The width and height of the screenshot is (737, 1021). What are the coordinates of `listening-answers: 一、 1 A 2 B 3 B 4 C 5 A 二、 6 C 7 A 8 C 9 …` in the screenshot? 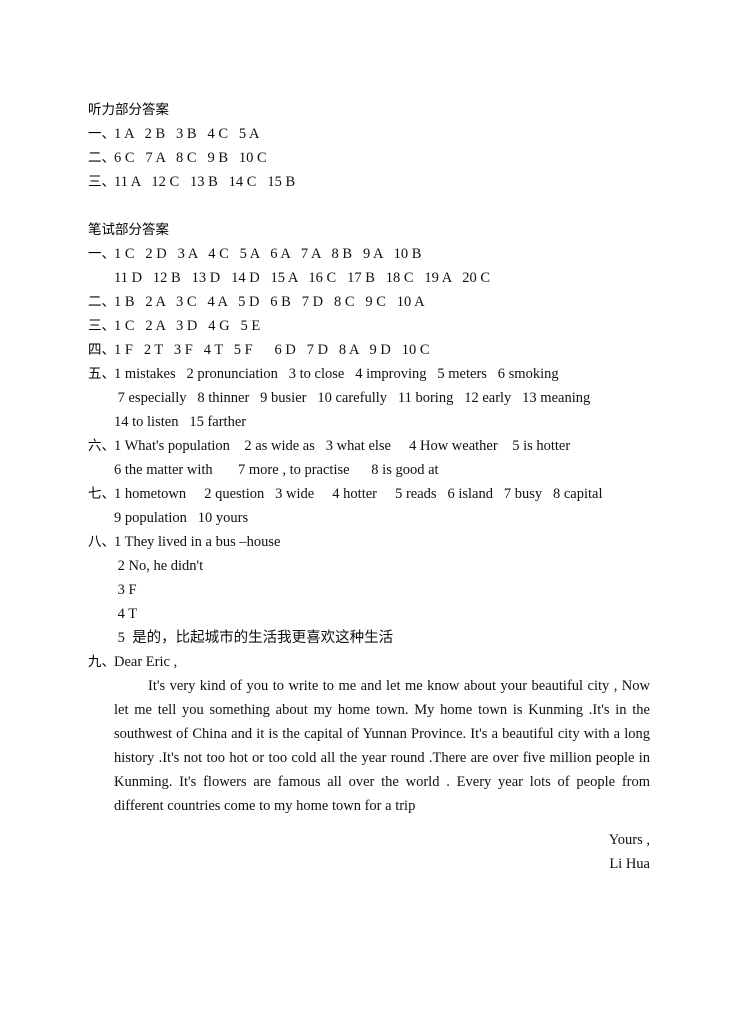 It's located at (369, 158).